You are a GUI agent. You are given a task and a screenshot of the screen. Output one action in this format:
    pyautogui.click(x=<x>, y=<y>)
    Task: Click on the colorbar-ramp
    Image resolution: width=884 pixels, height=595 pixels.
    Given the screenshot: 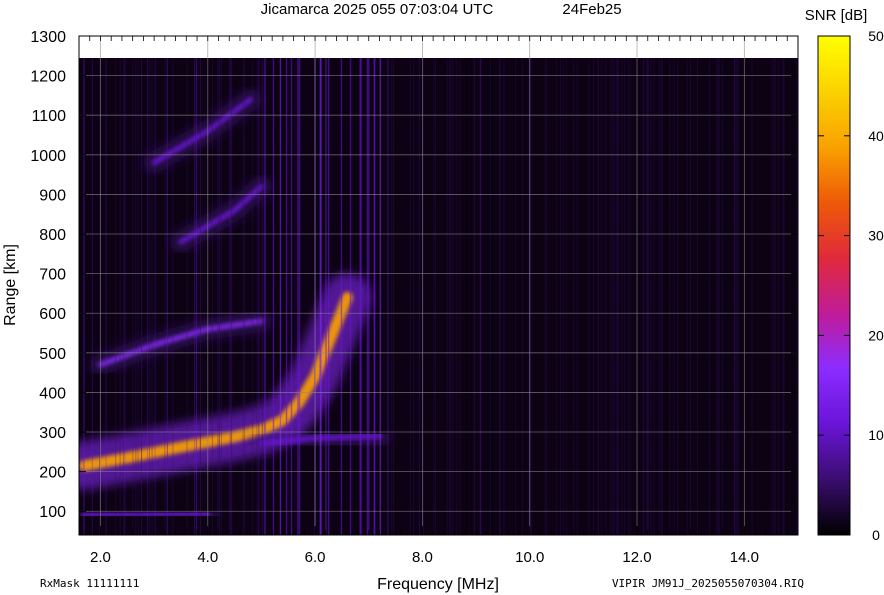 What is the action you would take?
    pyautogui.click(x=834, y=285)
    